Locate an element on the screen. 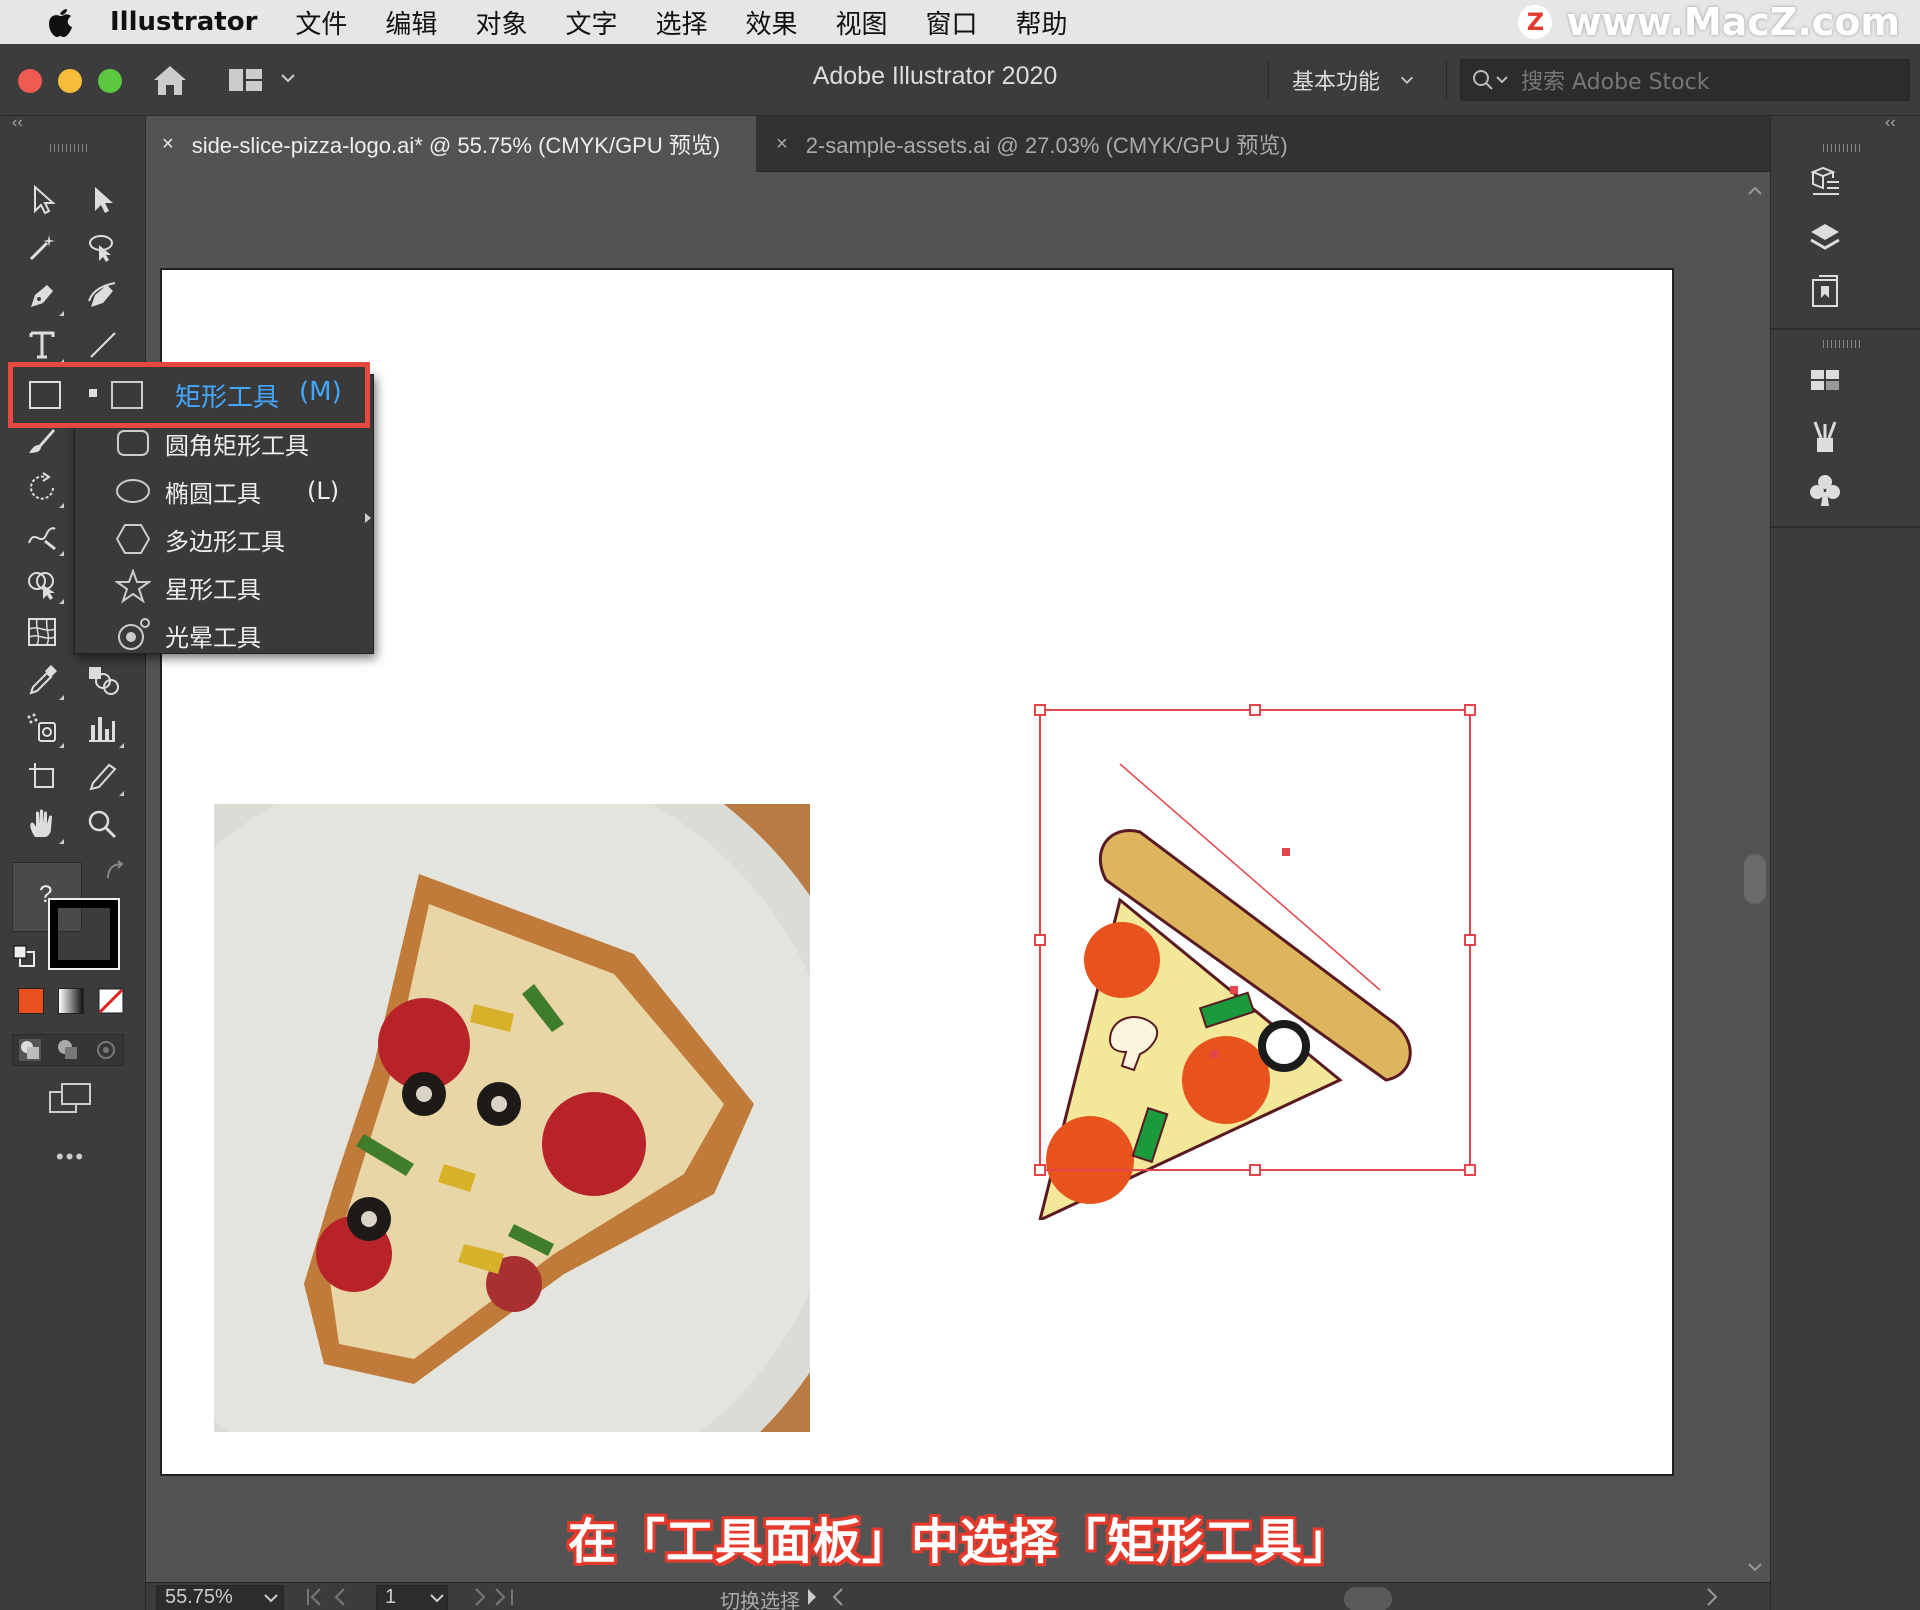 The width and height of the screenshot is (1920, 1610). flyout-item-polygon: 多边形工具 is located at coordinates (225, 539).